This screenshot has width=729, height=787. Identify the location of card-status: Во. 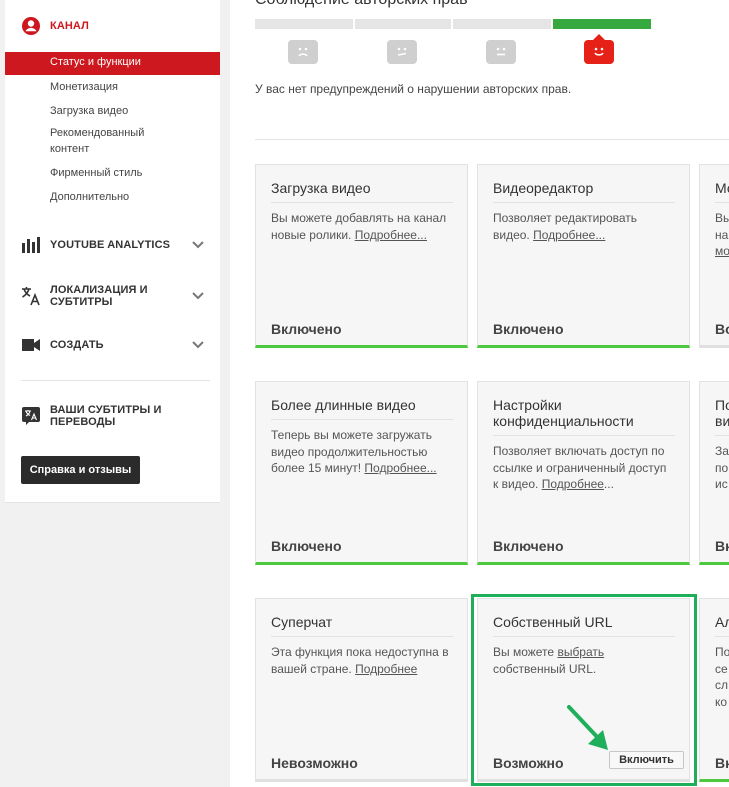
(722, 329).